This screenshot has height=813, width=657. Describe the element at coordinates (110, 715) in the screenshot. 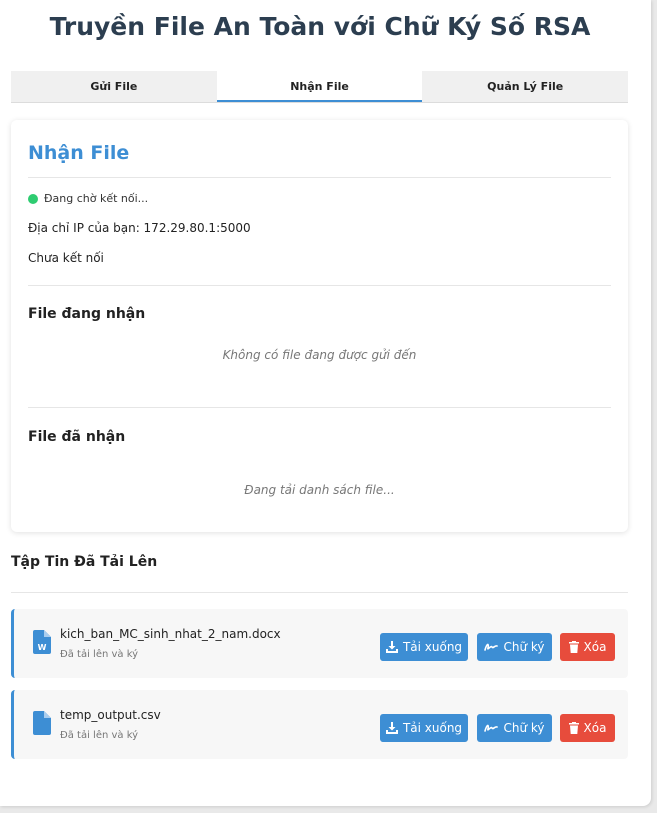

I see `file-name: temp_output.csv` at that location.